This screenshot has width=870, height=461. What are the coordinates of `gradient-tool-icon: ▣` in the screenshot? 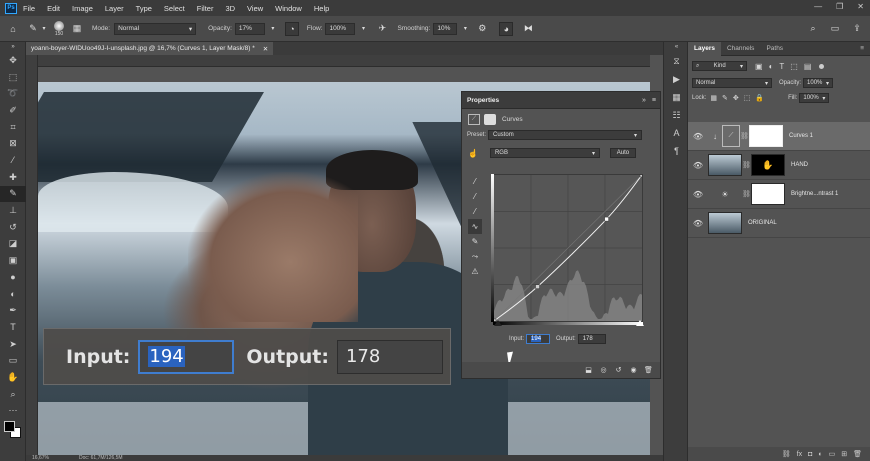 It's located at (13, 260).